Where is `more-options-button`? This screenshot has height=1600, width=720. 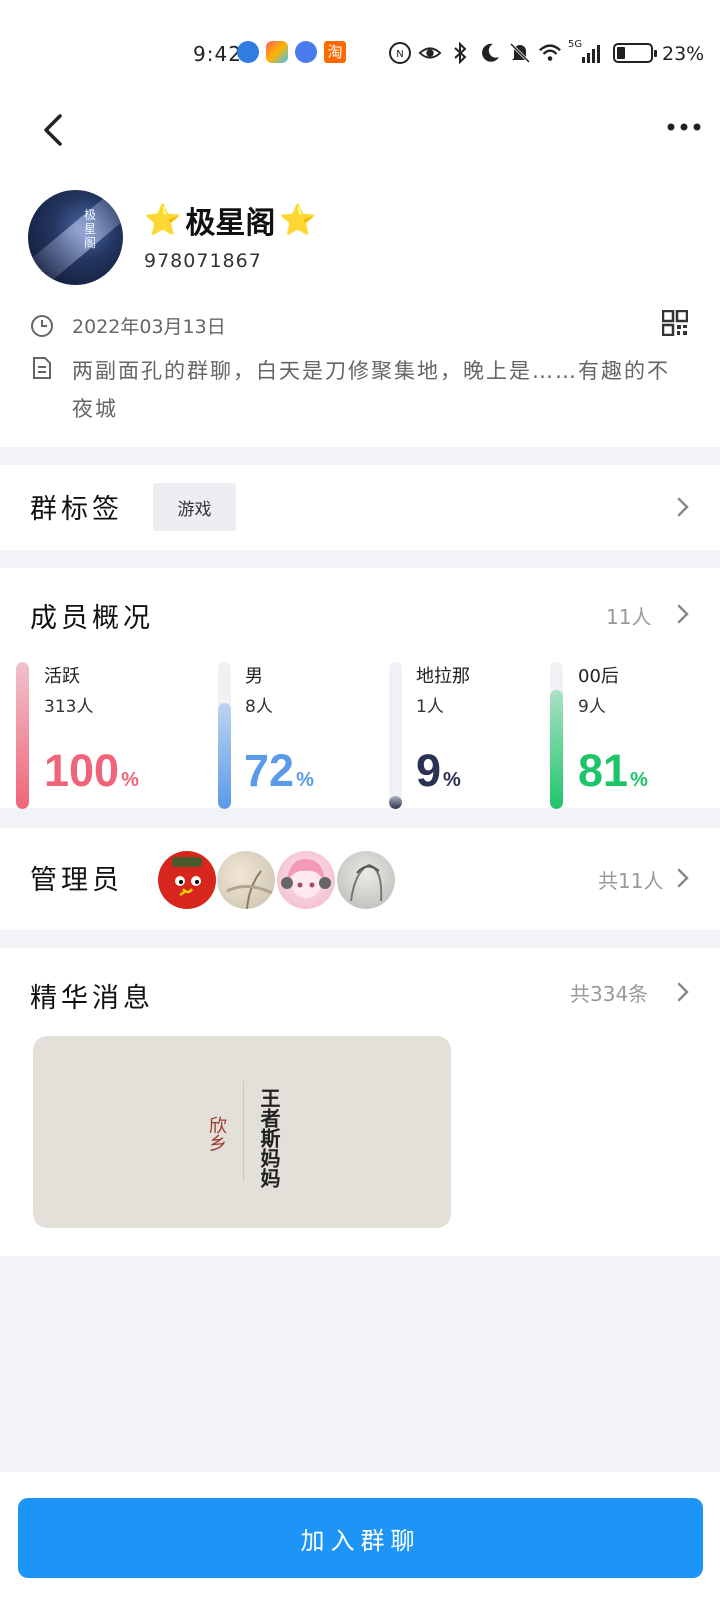
more-options-button is located at coordinates (684, 127).